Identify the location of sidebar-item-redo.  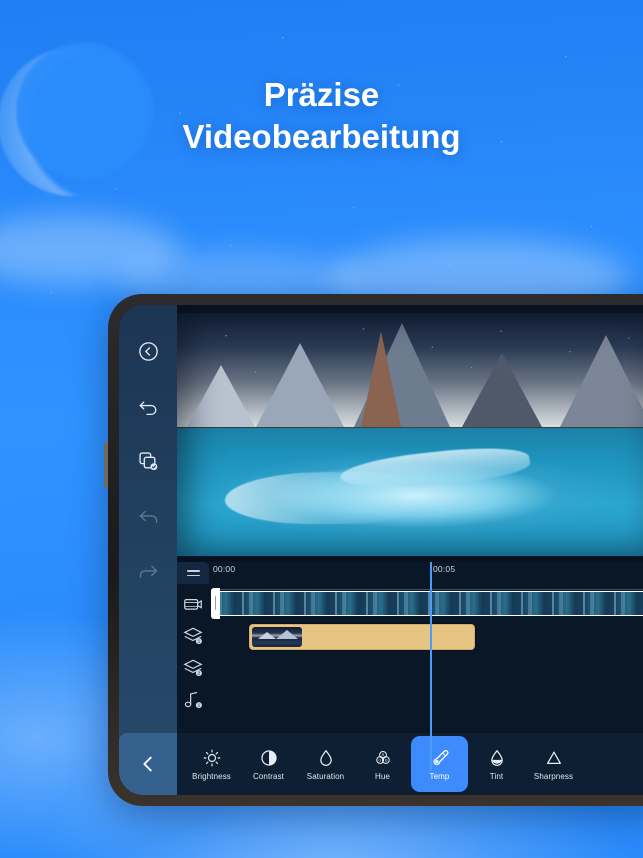
(148, 571).